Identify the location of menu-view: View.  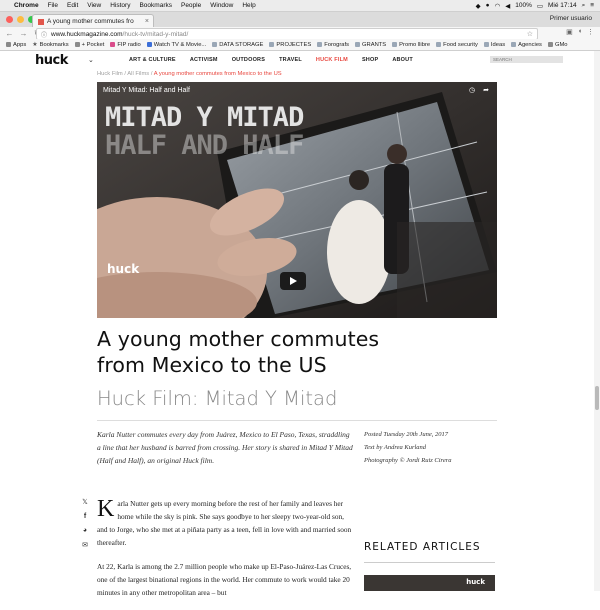
(94, 5).